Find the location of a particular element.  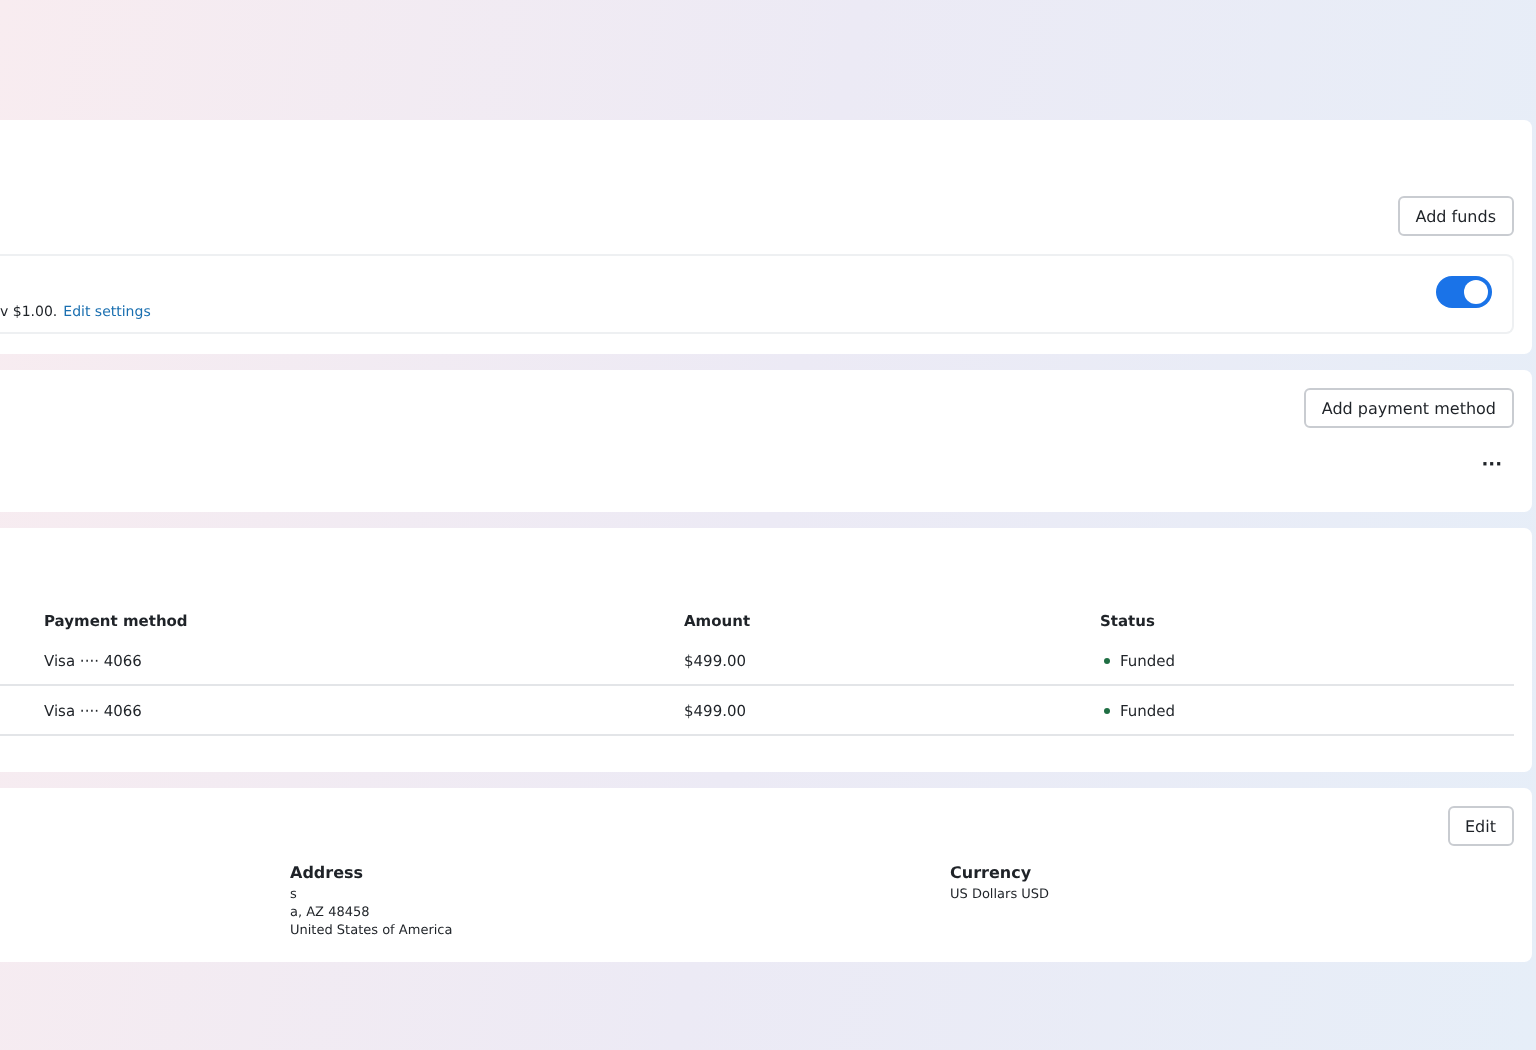

add-payment-method-button: Add payment method is located at coordinates (1408, 408).